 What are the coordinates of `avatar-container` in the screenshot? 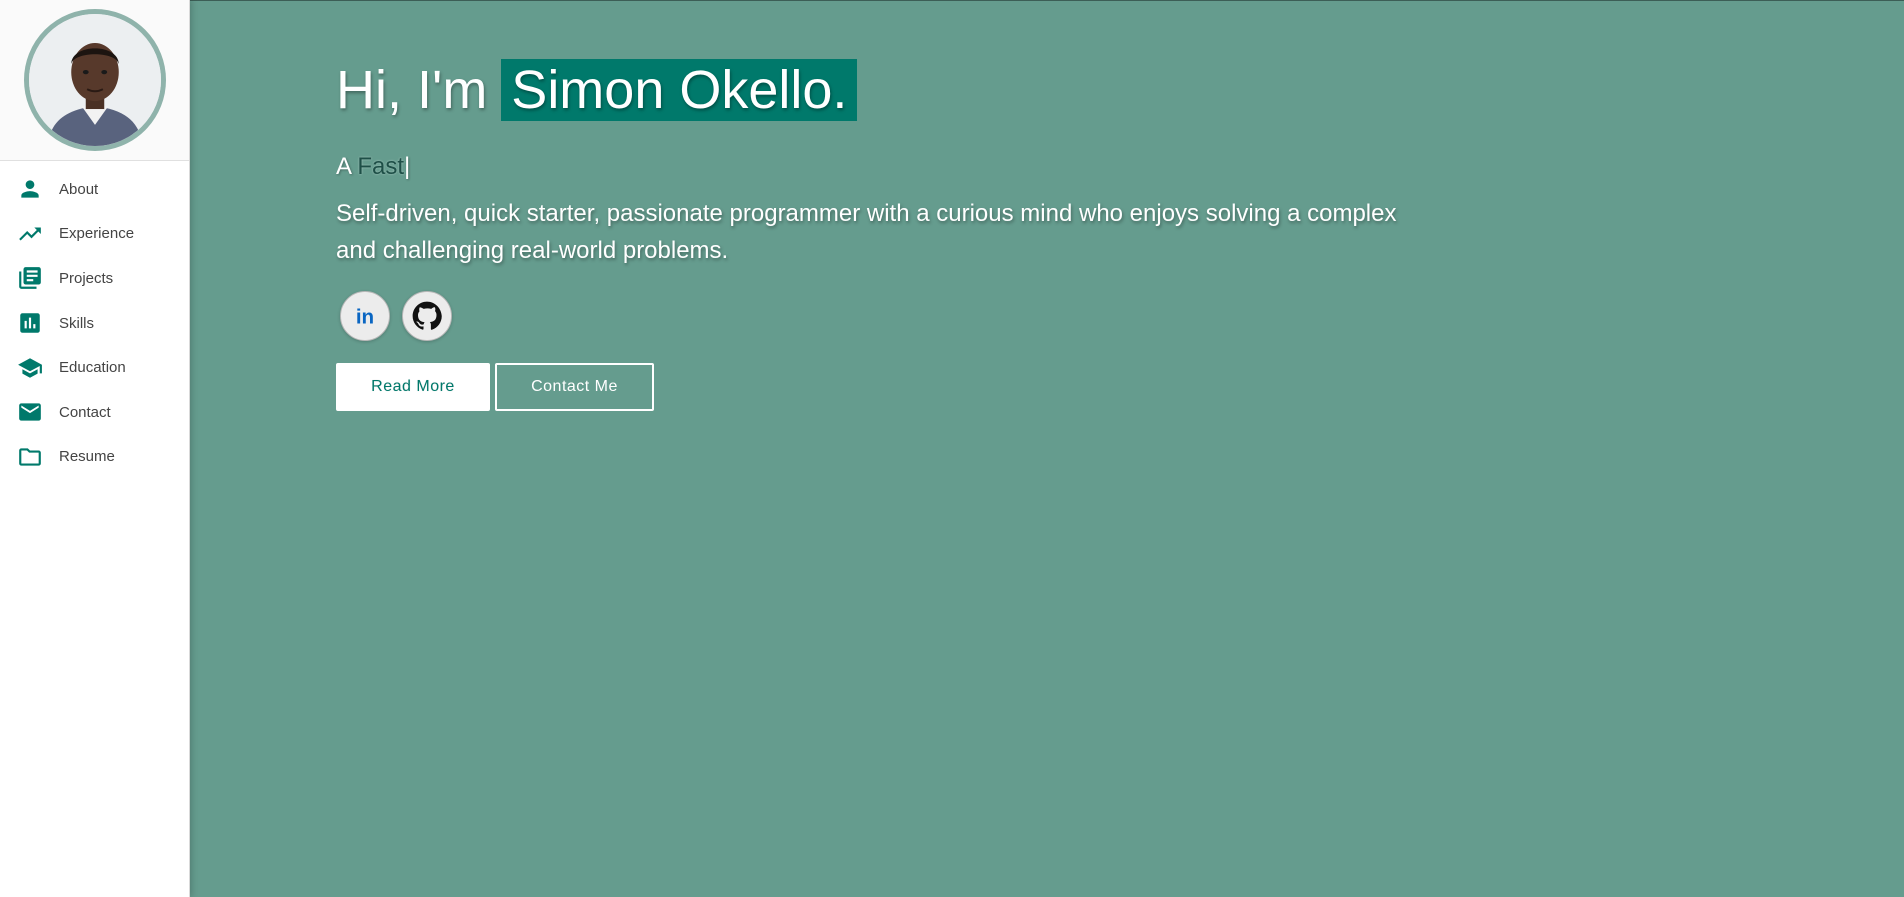 It's located at (94, 80).